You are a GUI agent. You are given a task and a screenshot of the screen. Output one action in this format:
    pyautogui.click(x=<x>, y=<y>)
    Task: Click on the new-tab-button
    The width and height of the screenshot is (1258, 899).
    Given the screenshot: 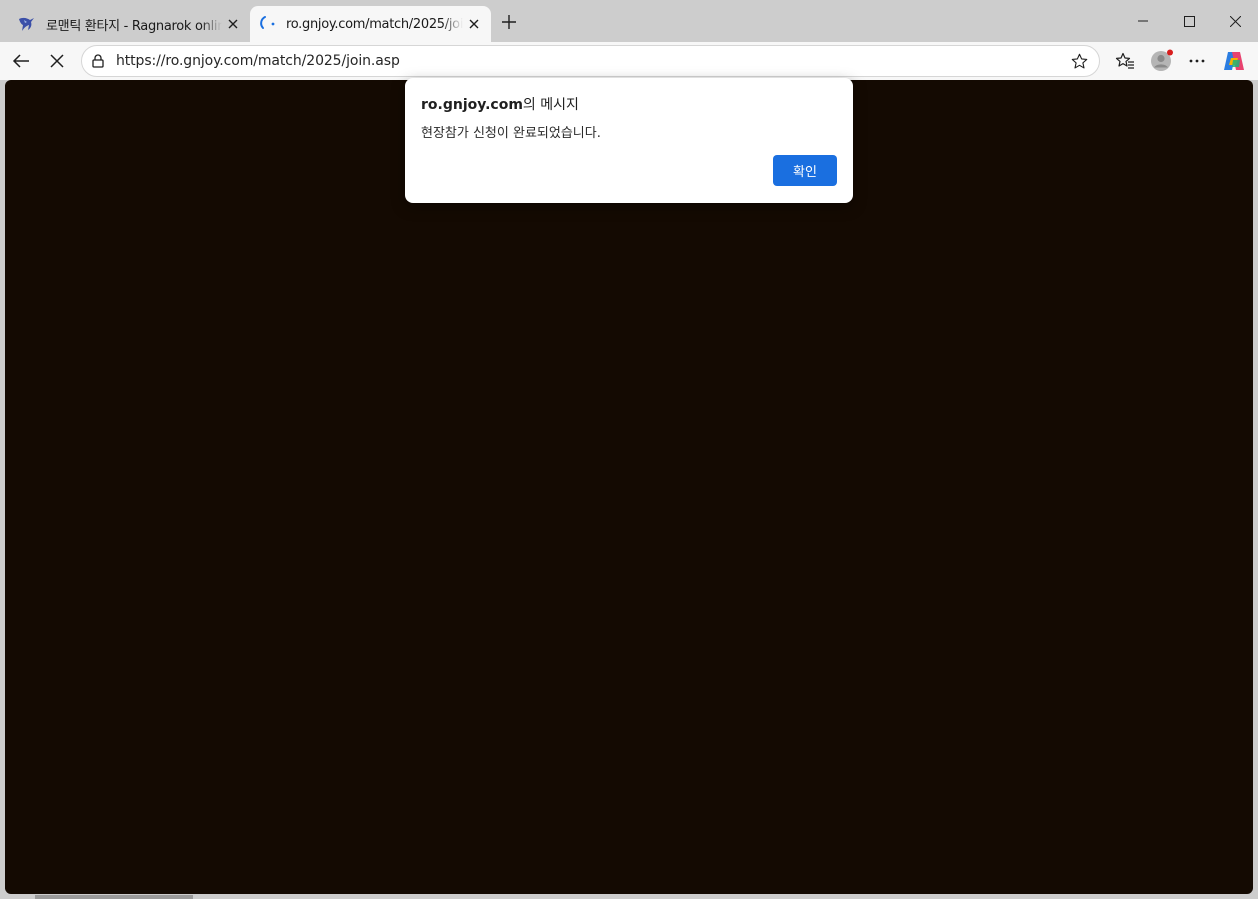 What is the action you would take?
    pyautogui.click(x=509, y=22)
    